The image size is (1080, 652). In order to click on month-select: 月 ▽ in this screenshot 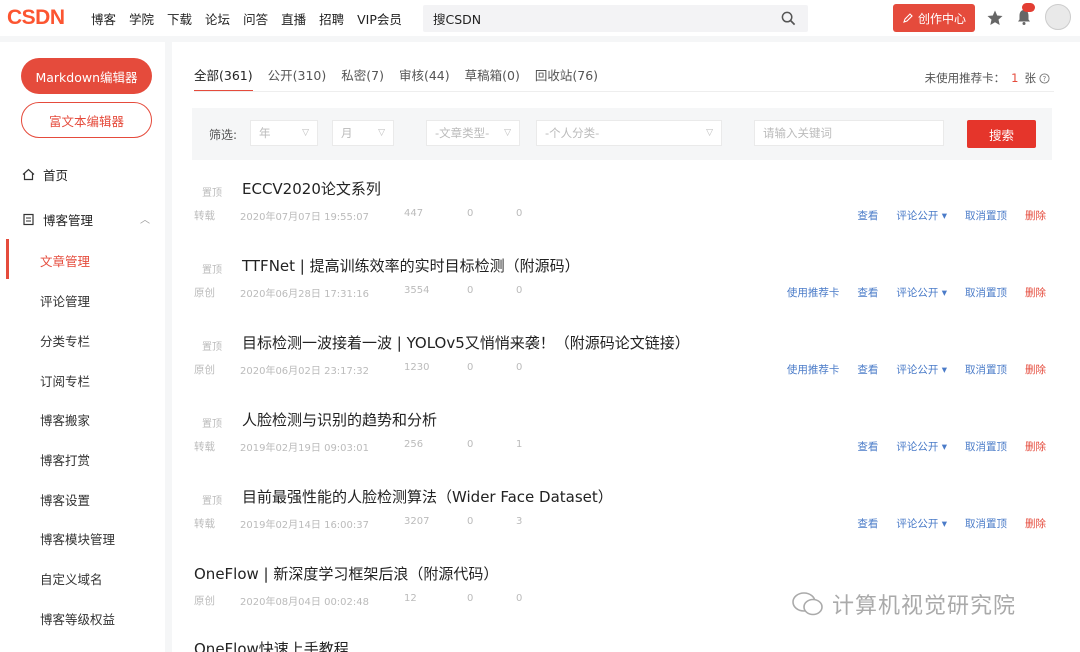, I will do `click(363, 133)`.